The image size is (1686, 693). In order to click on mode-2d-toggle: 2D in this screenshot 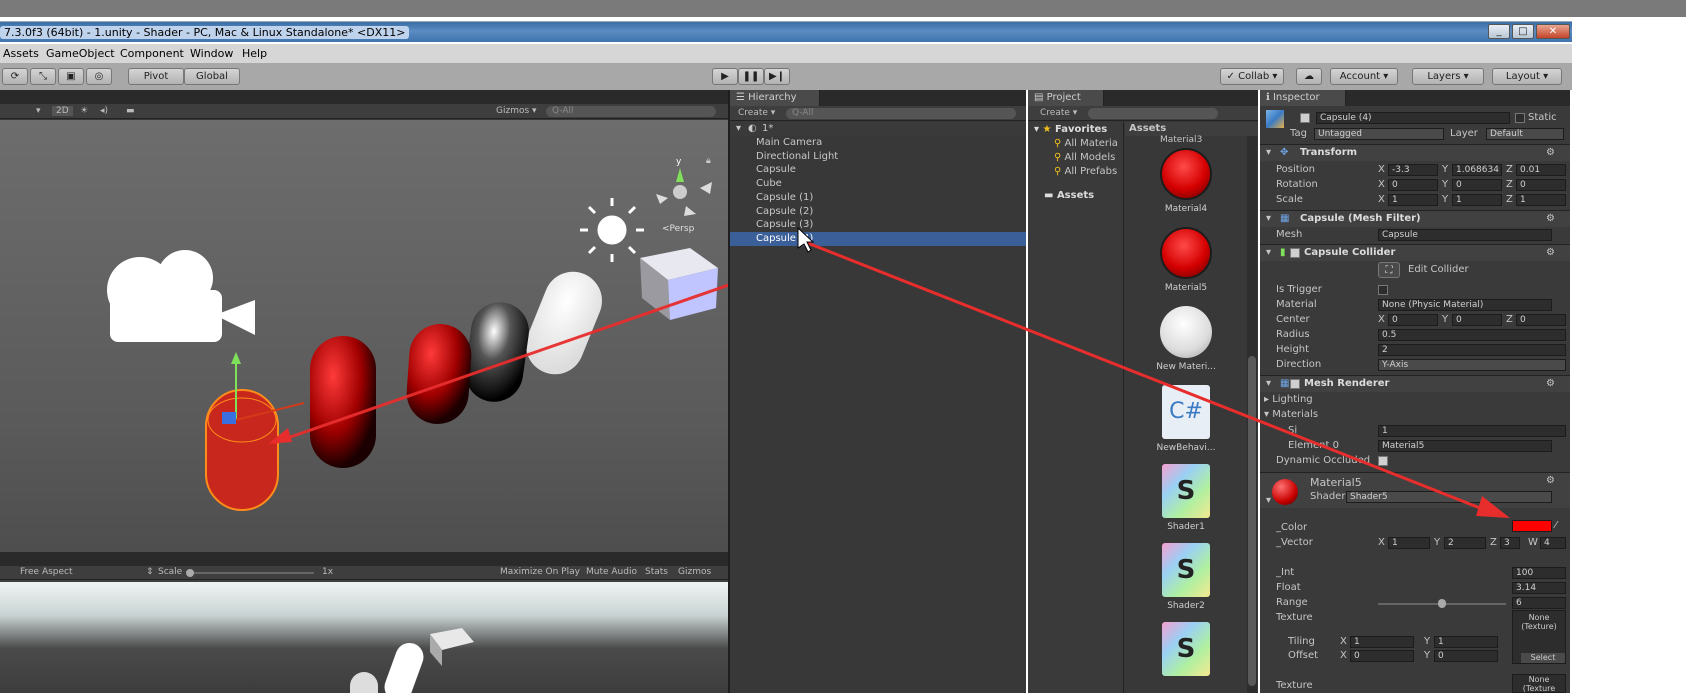, I will do `click(62, 111)`.